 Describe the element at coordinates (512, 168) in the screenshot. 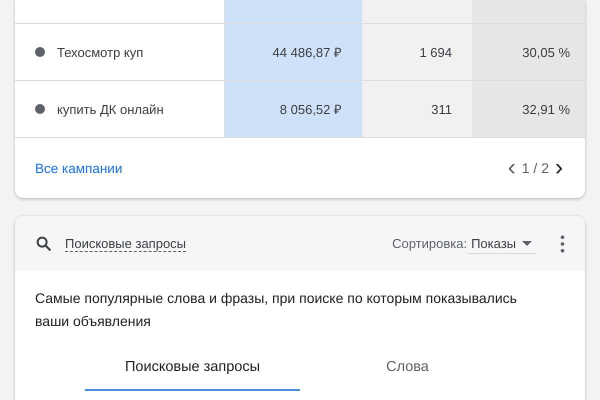

I see `previous-page-button: ‹` at that location.